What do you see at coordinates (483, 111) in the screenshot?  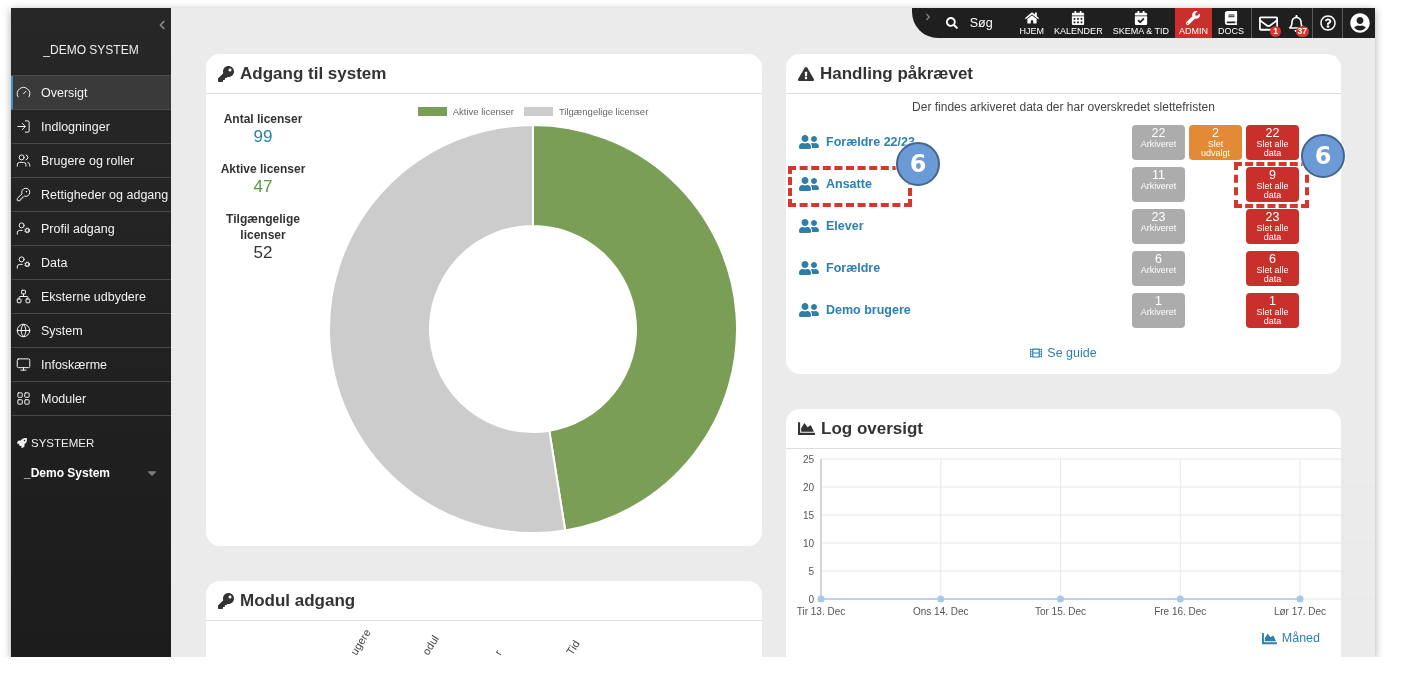 I see `legend-label: Aktive licenser` at bounding box center [483, 111].